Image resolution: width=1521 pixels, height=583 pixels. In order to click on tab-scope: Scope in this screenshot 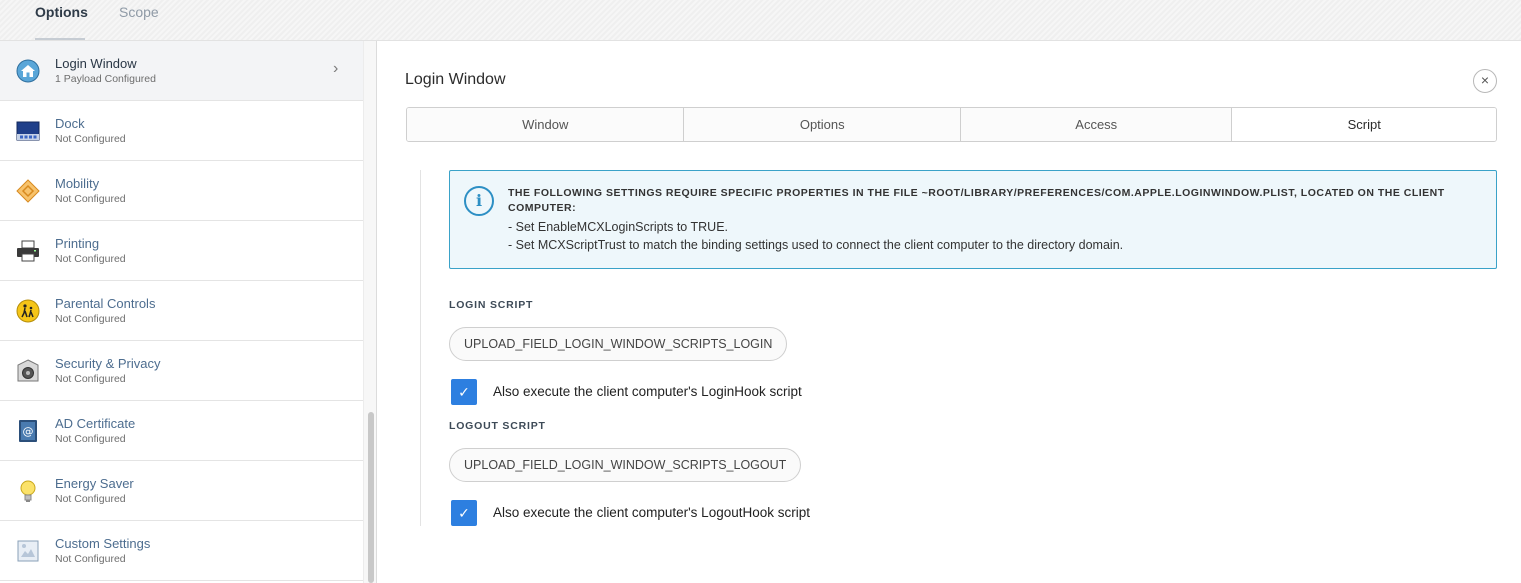, I will do `click(140, 21)`.